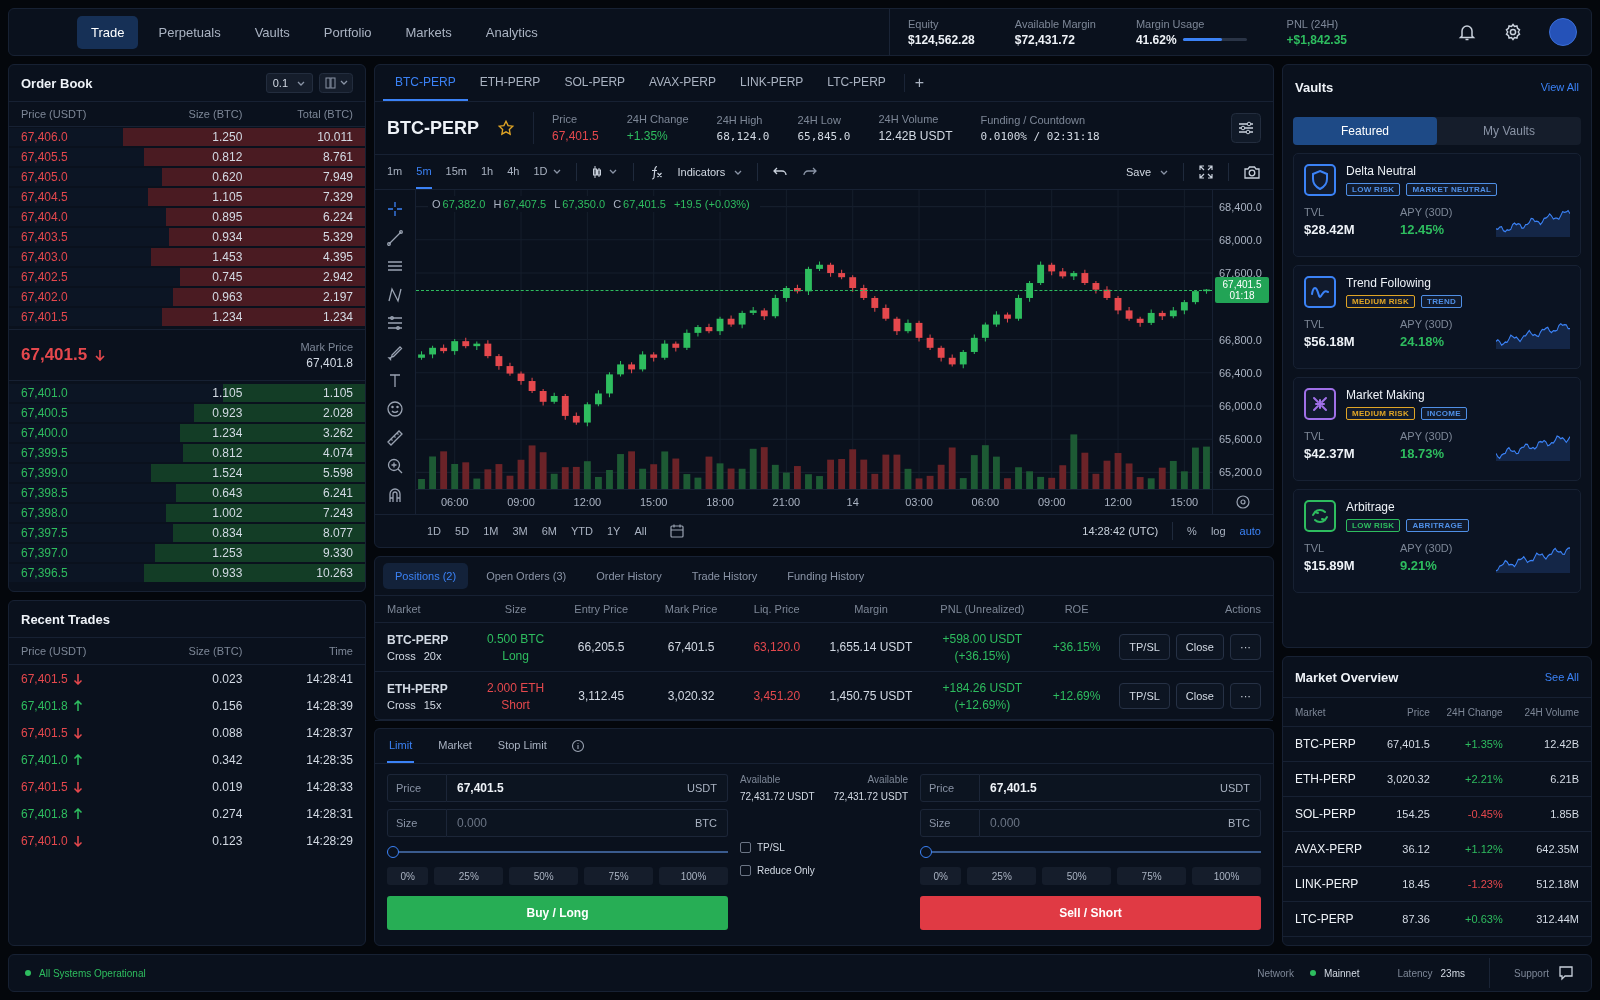 This screenshot has width=1600, height=1000. What do you see at coordinates (919, 83) in the screenshot?
I see `add-tab-button: +` at bounding box center [919, 83].